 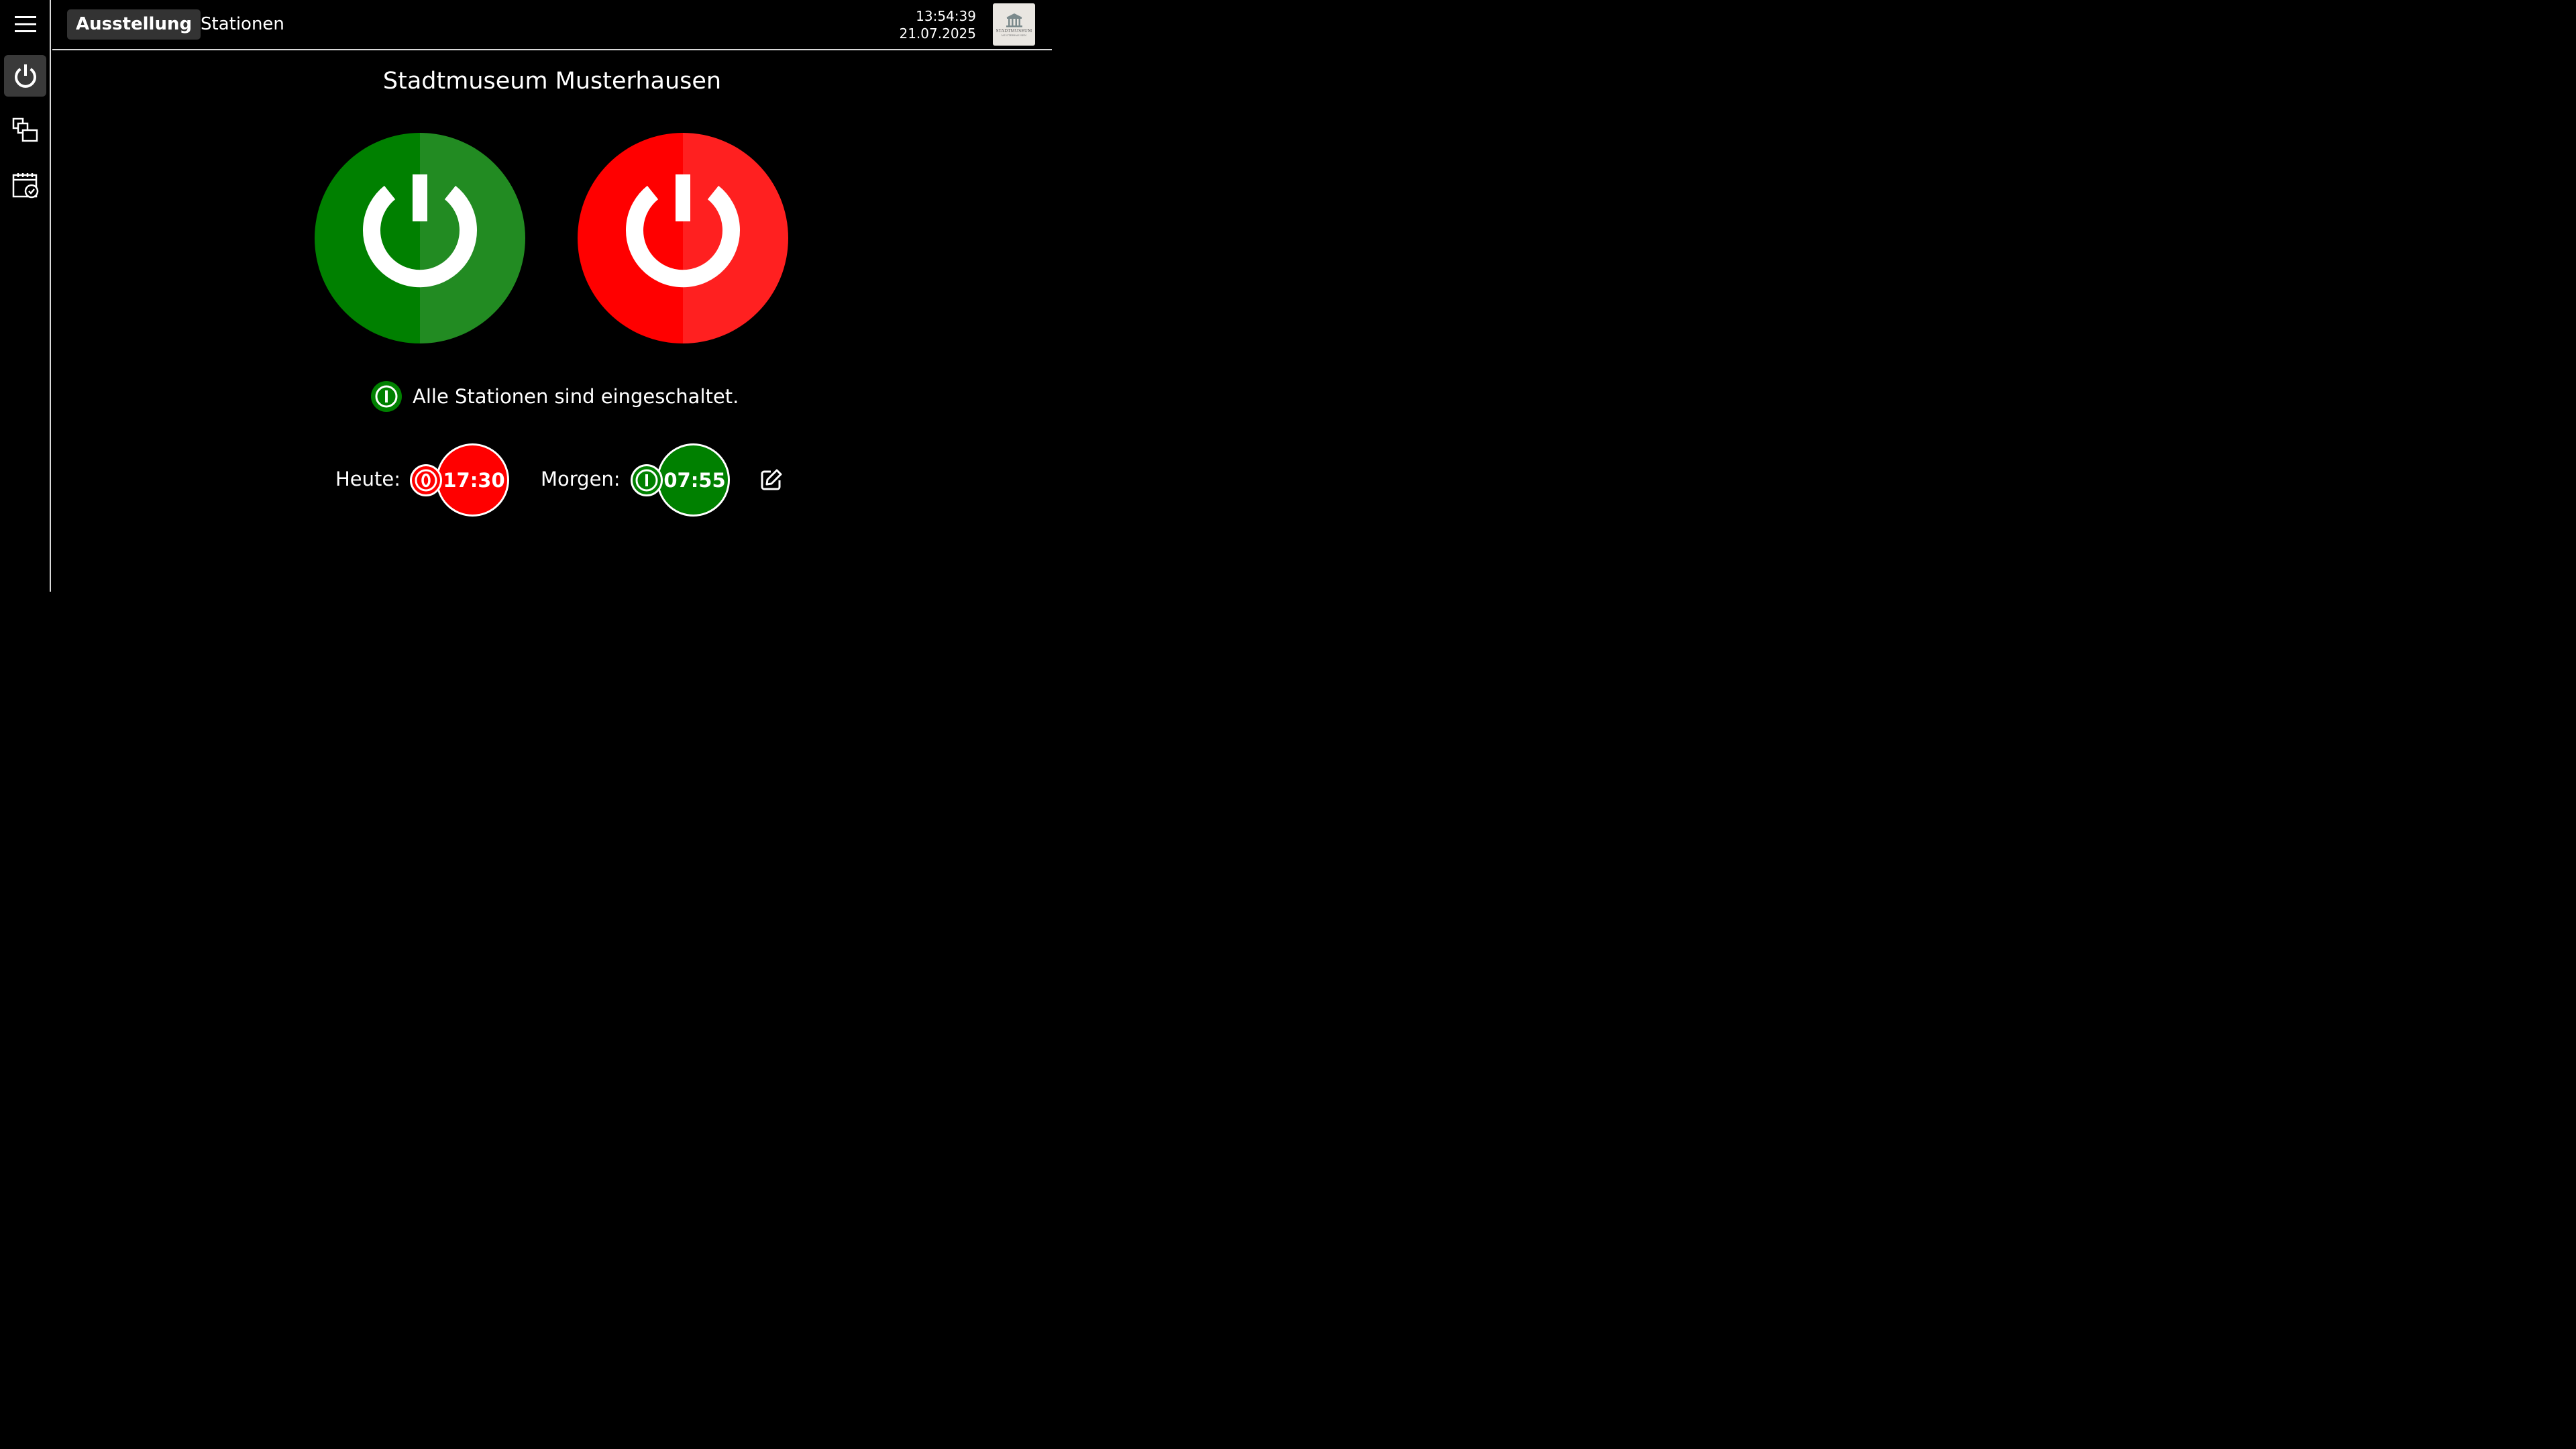 What do you see at coordinates (946, 16) in the screenshot?
I see `clock-time: 13:54:39` at bounding box center [946, 16].